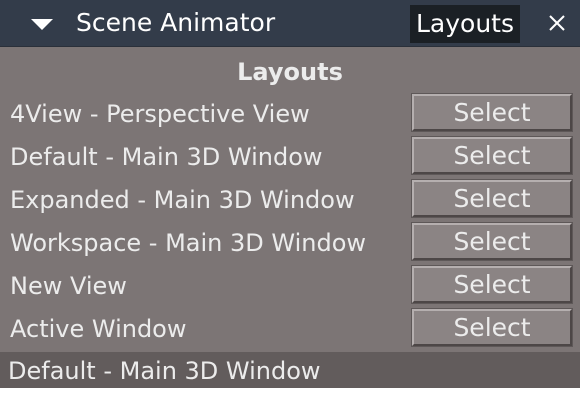 The image size is (581, 394). Describe the element at coordinates (188, 243) in the screenshot. I see `layout-name: Workspace - Main 3D Window` at that location.